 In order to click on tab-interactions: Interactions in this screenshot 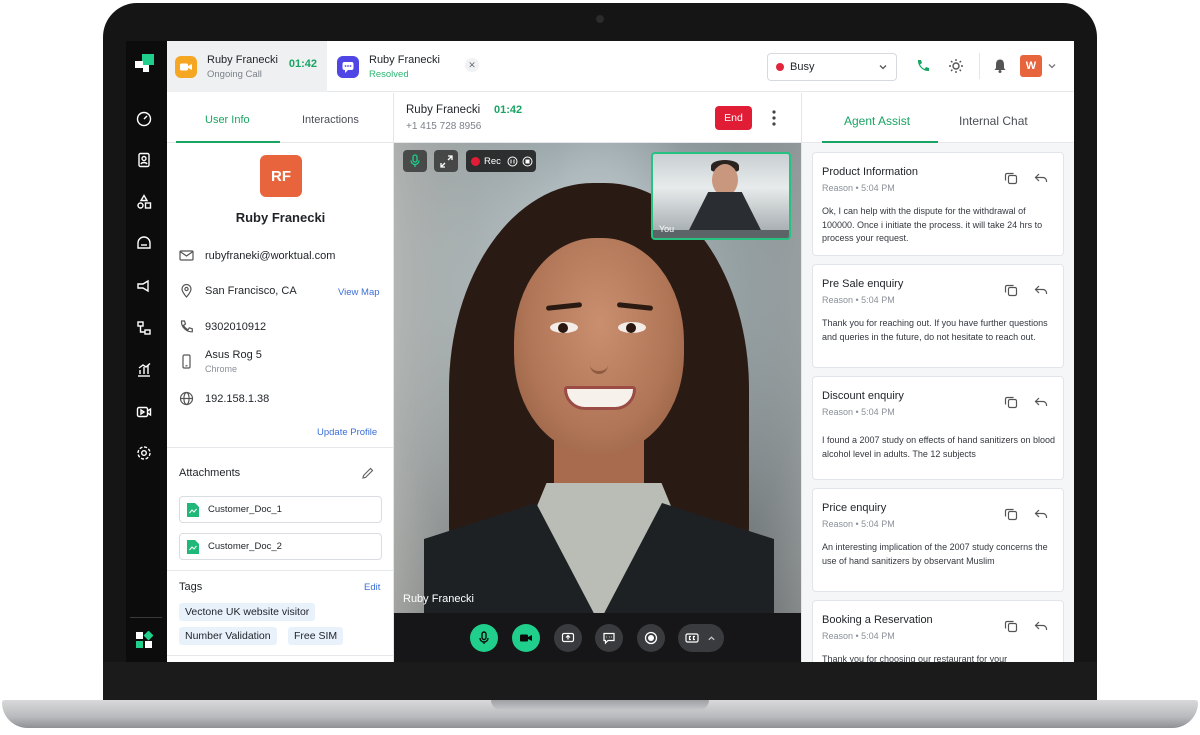, I will do `click(330, 120)`.